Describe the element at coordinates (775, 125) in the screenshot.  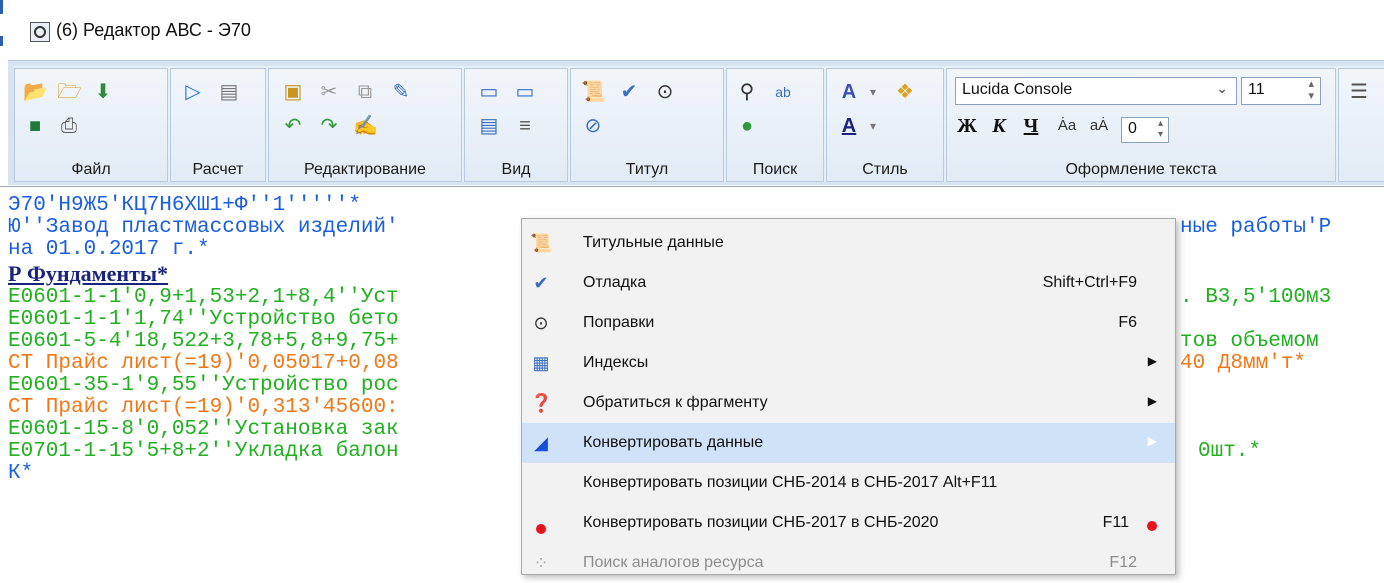
I see `ribbon-group-search: ⚲ ab ● Поиск` at that location.